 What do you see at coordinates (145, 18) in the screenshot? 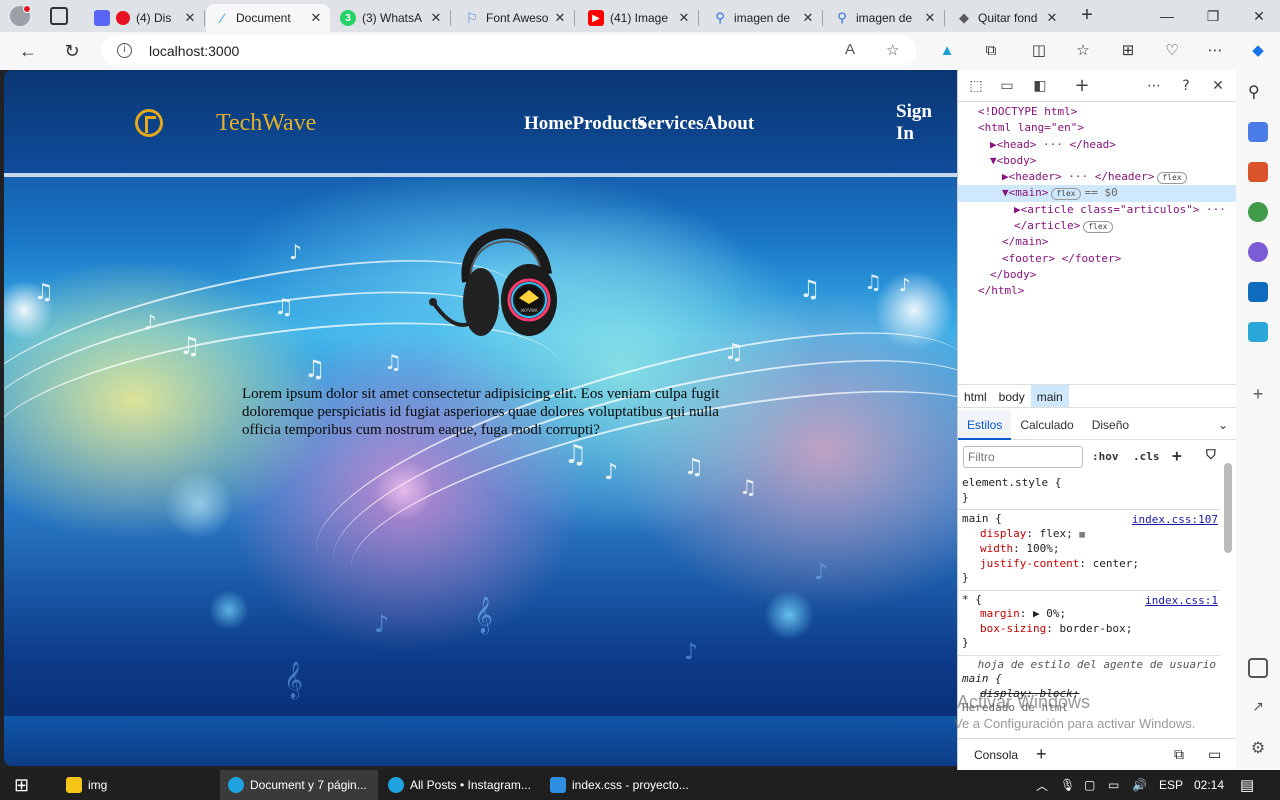
I see `tab-discord: (4) Dis ✕` at bounding box center [145, 18].